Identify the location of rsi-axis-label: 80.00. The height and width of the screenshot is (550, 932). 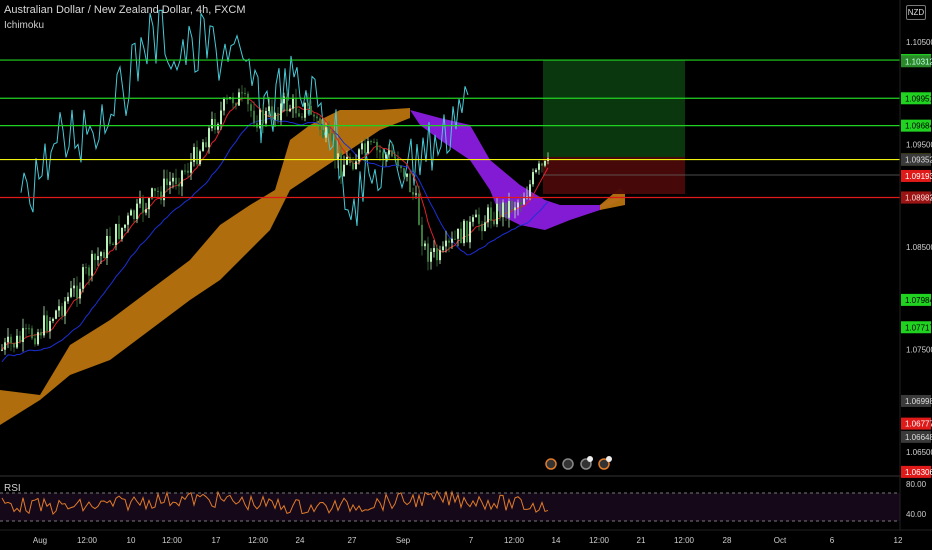
(916, 484).